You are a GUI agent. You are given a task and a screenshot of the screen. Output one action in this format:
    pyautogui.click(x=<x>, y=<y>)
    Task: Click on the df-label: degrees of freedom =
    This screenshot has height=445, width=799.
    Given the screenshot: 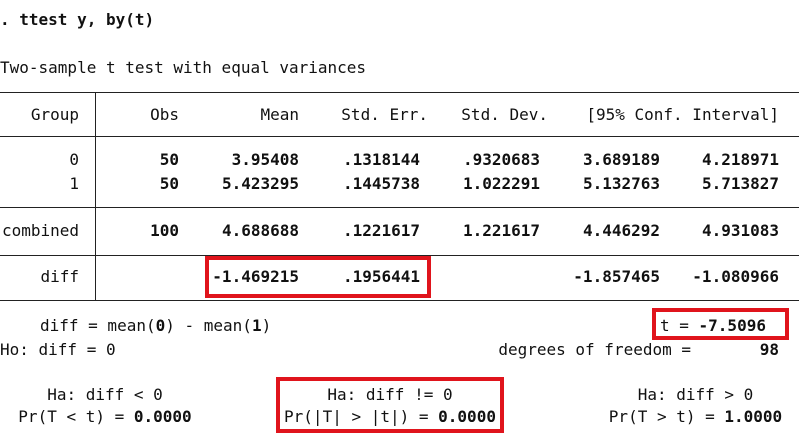 What is the action you would take?
    pyautogui.click(x=594, y=349)
    